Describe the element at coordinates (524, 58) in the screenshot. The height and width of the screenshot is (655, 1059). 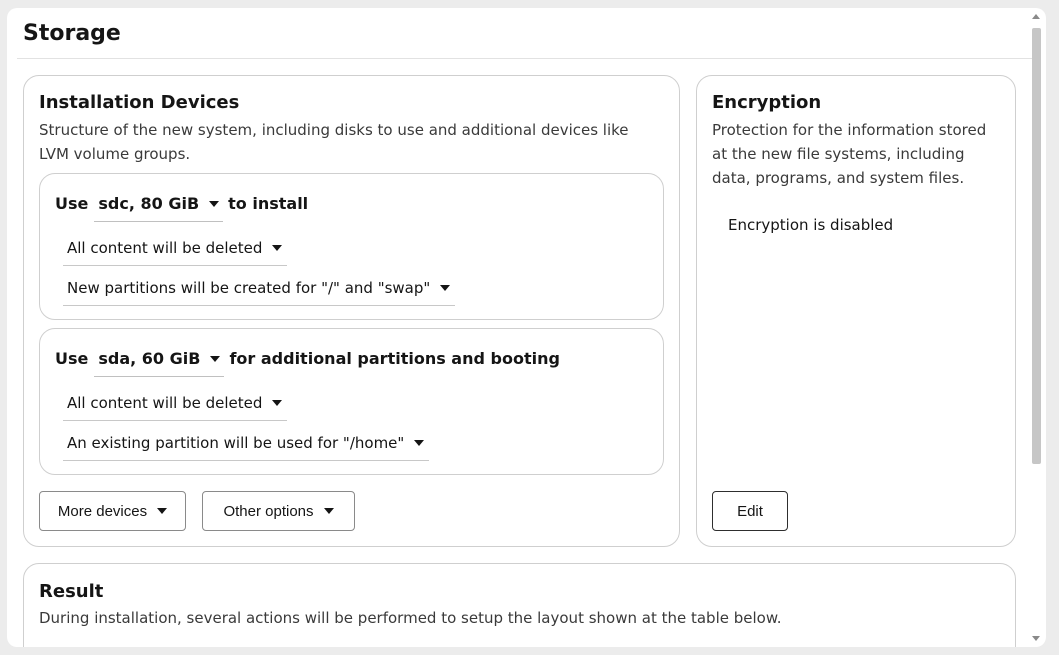
I see `title-divider` at that location.